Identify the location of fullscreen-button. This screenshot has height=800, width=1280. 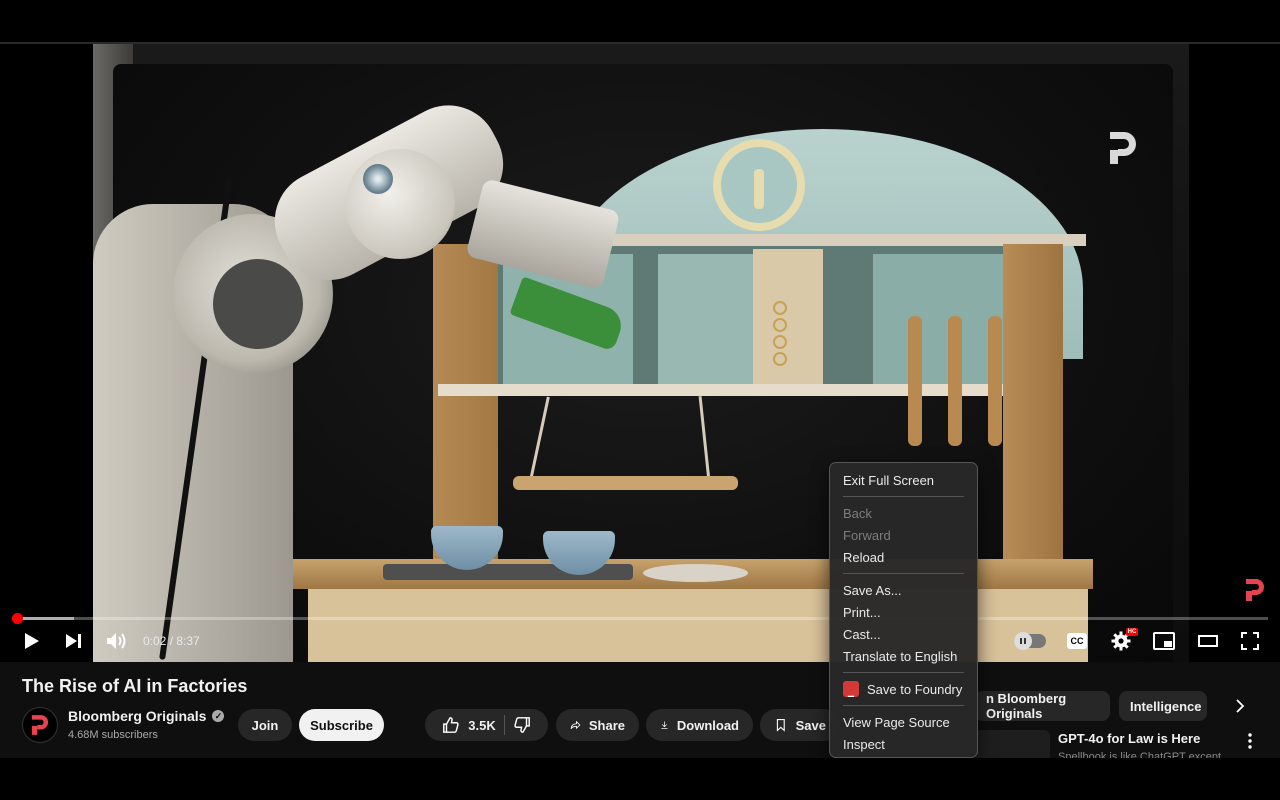
(1250, 641).